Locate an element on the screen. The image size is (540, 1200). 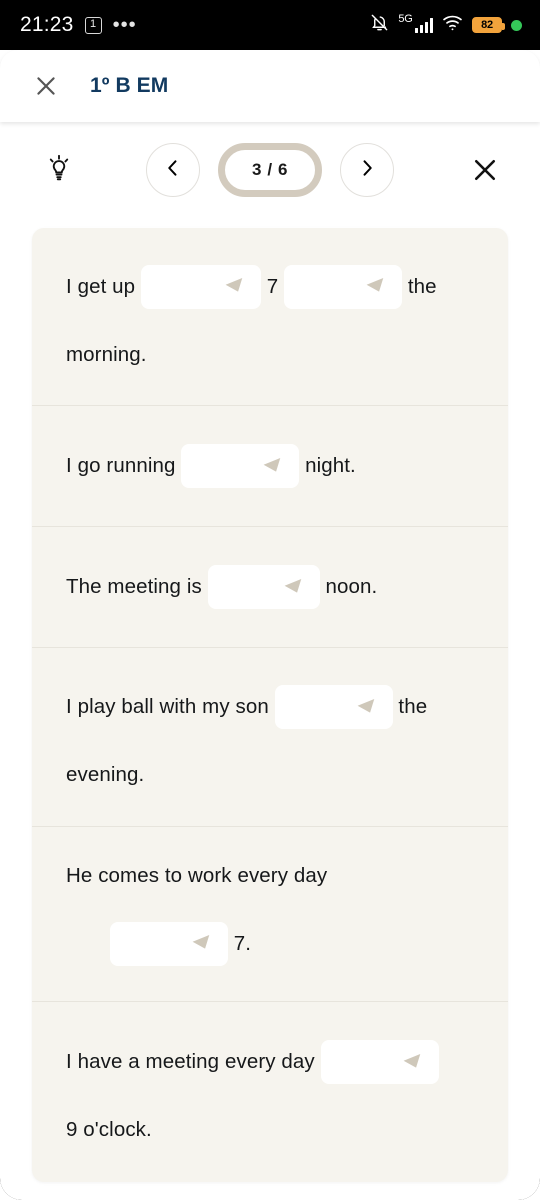
question-line: The meeting is noon. is located at coordinates (270, 587).